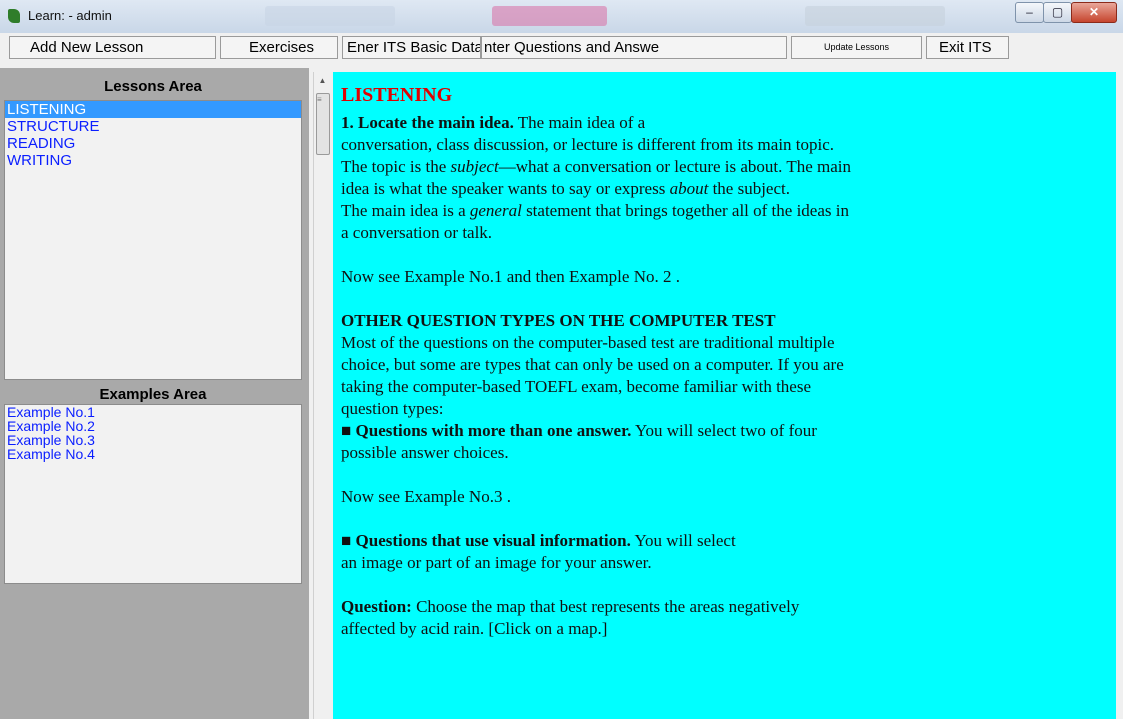 Image resolution: width=1123 pixels, height=719 pixels. I want to click on scroll-up-icon: ▲, so click(322, 80).